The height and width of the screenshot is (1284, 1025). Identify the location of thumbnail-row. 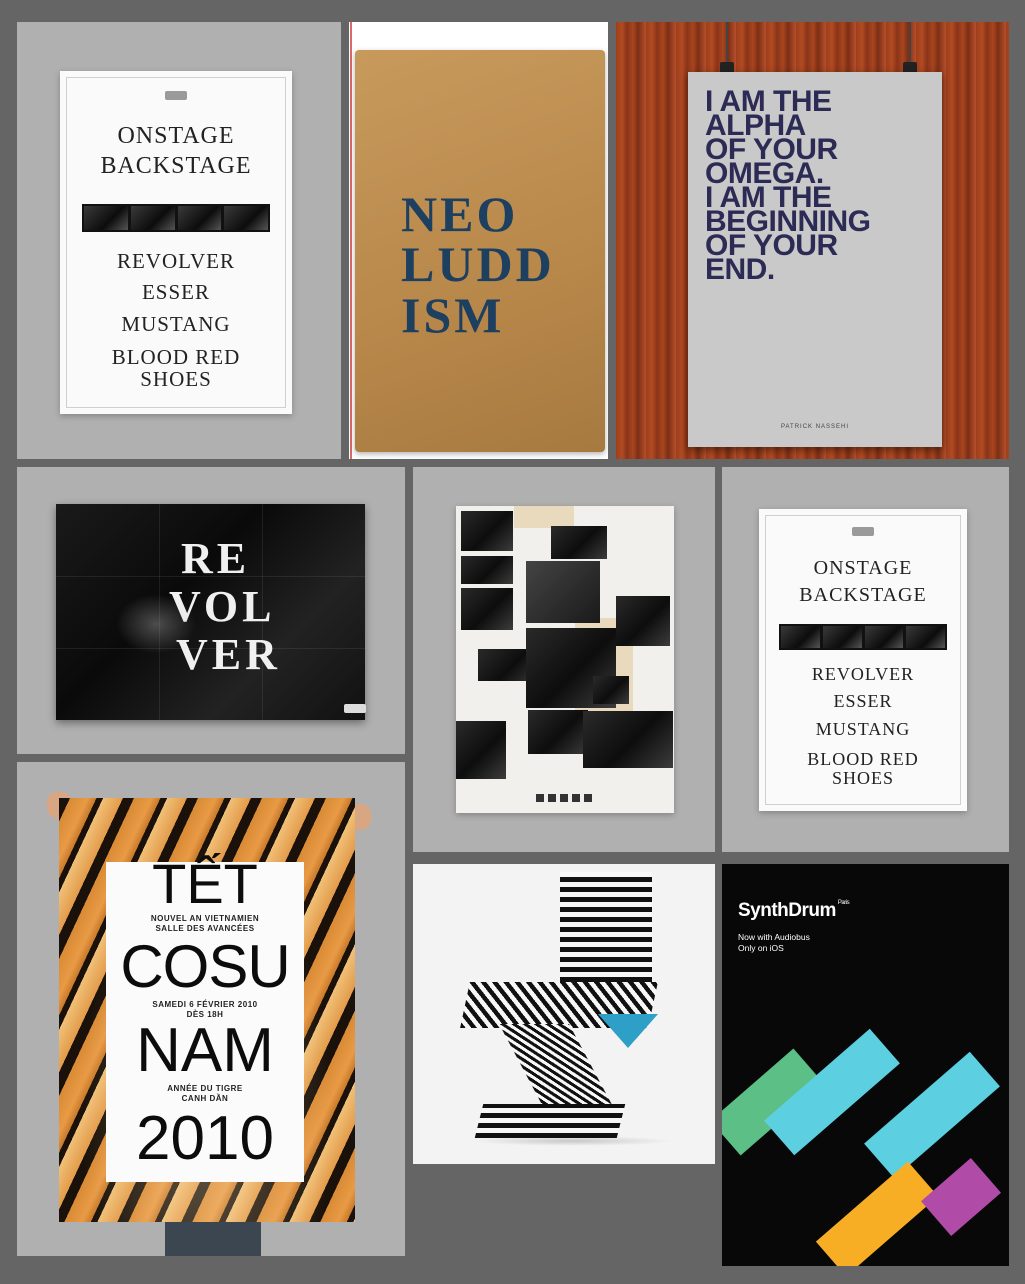
(566, 798).